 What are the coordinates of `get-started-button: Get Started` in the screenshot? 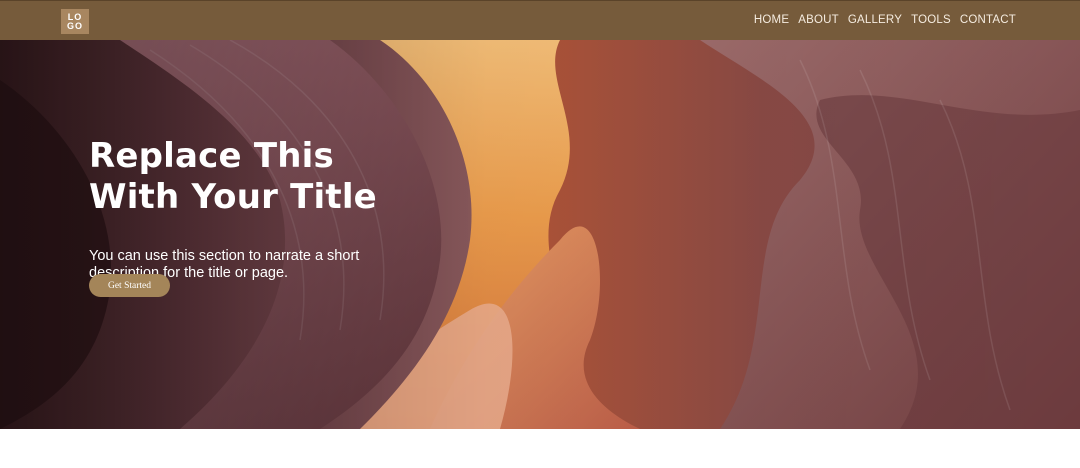 It's located at (129, 285).